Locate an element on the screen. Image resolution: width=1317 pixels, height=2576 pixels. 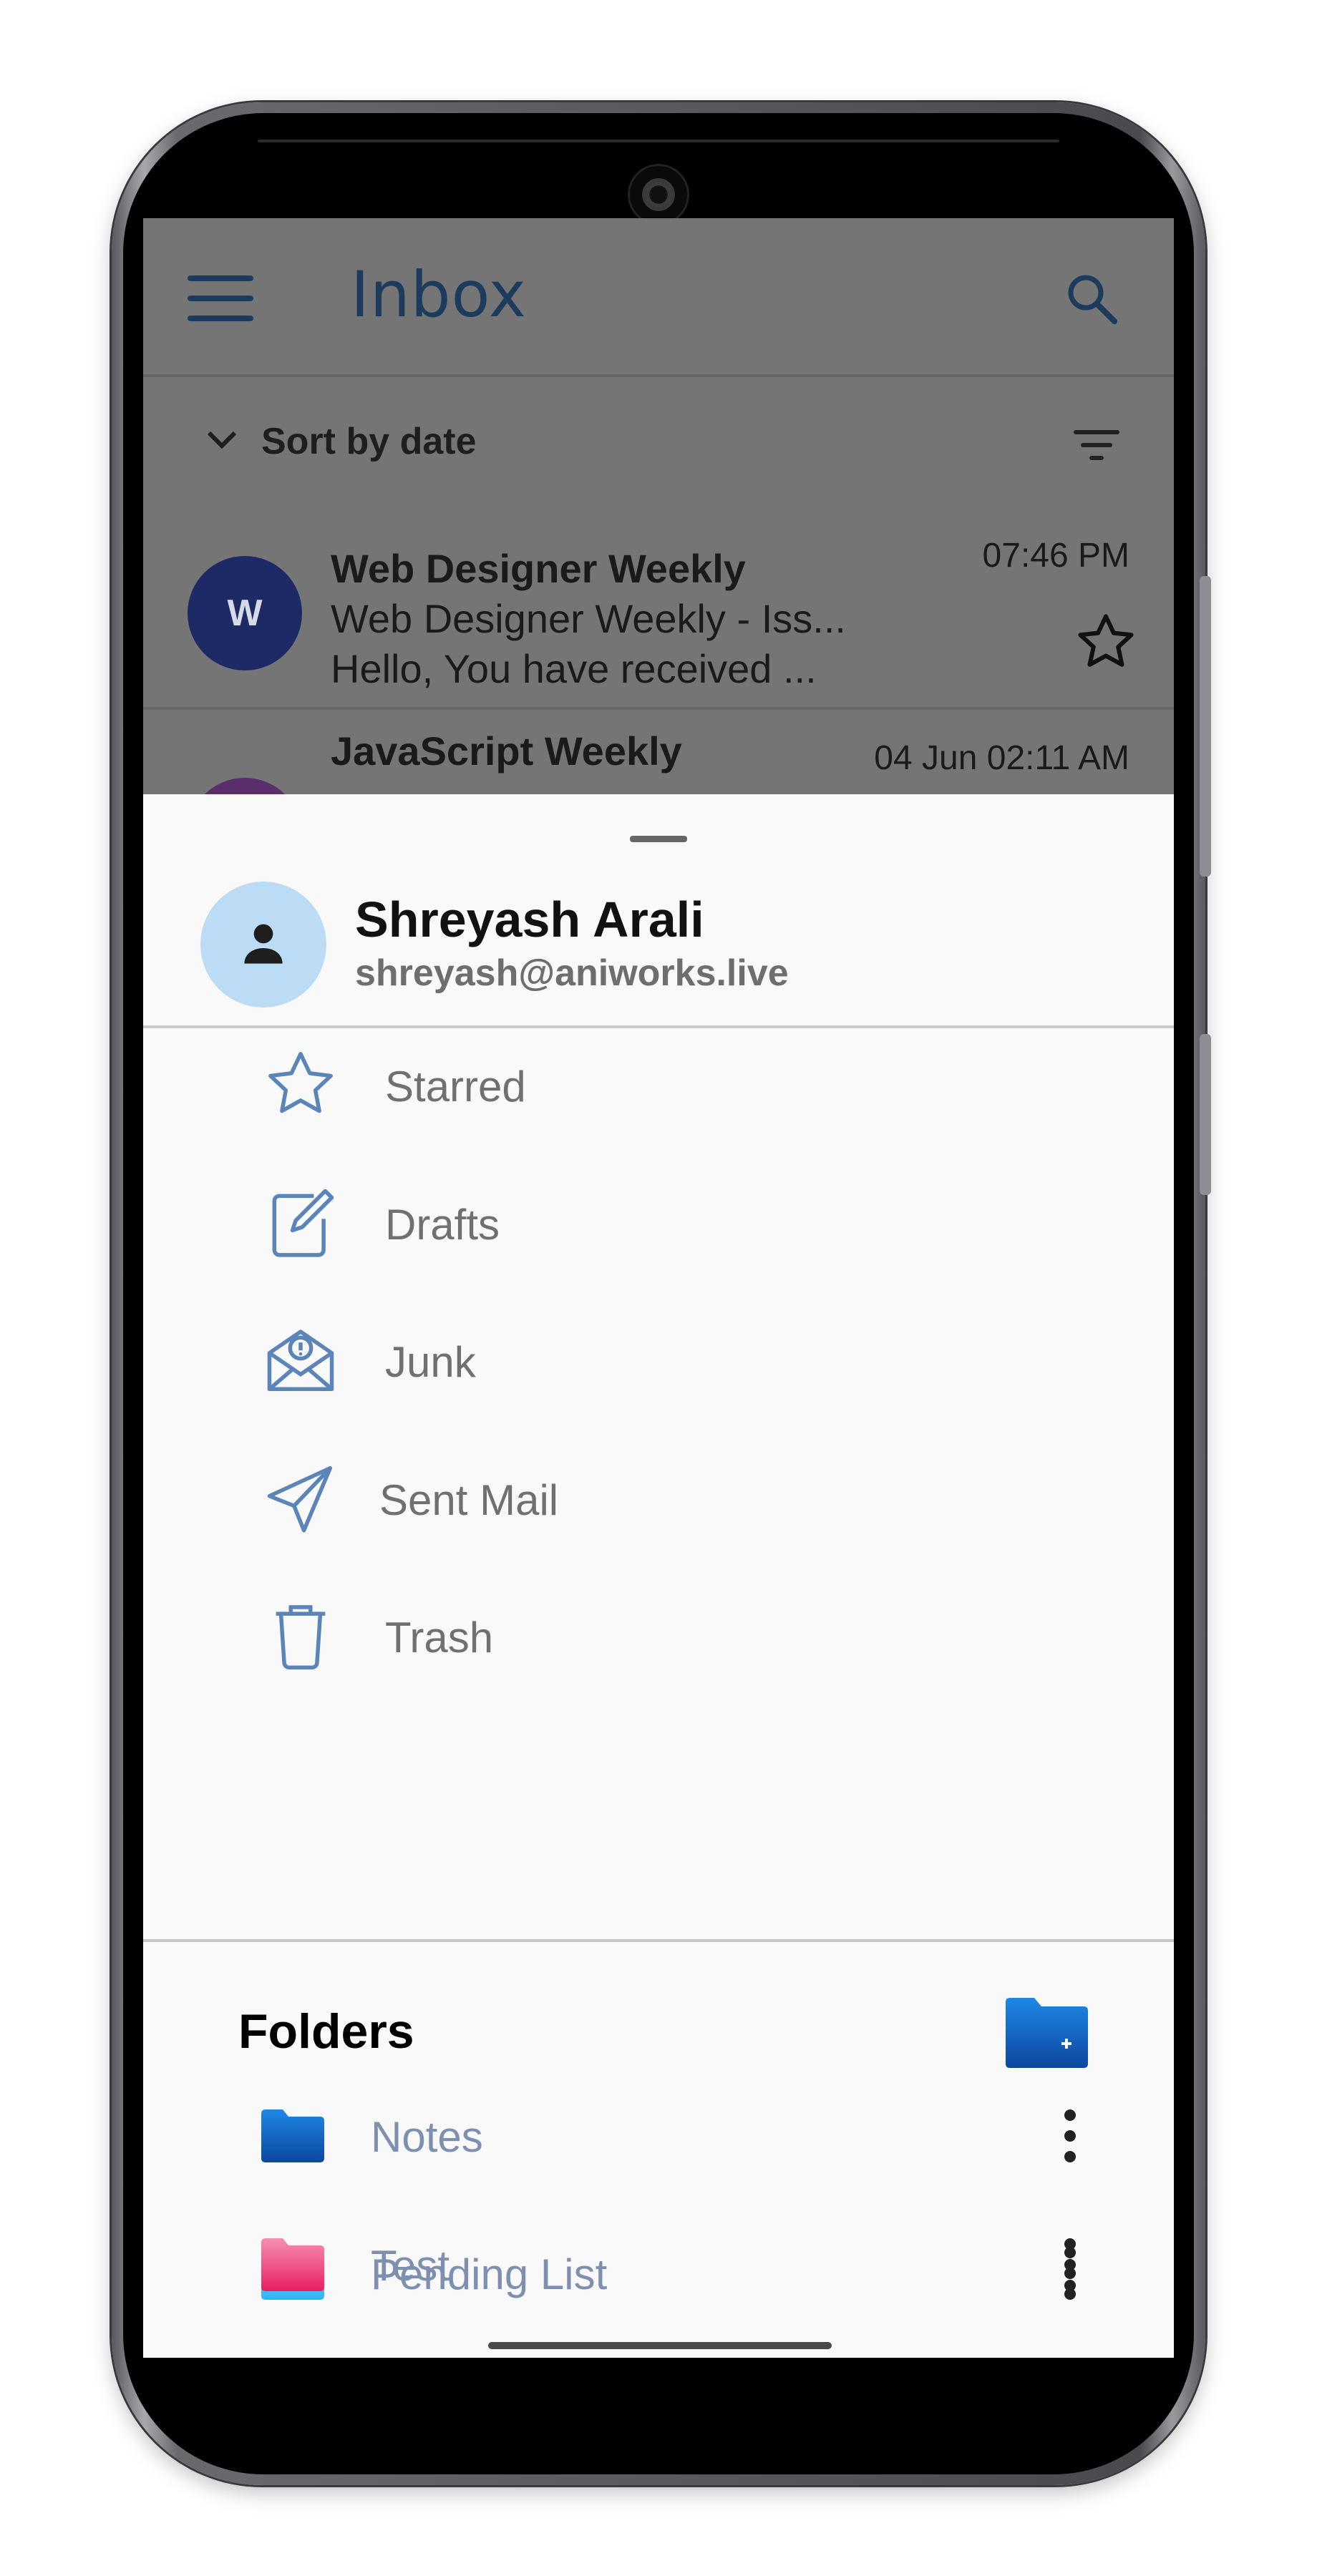
volume-button is located at coordinates (1205, 726).